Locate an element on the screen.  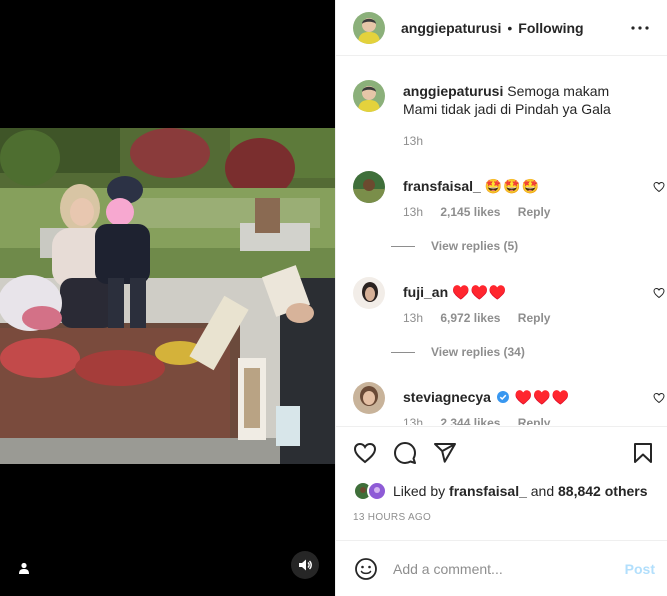
comment-button is located at coordinates (405, 453).